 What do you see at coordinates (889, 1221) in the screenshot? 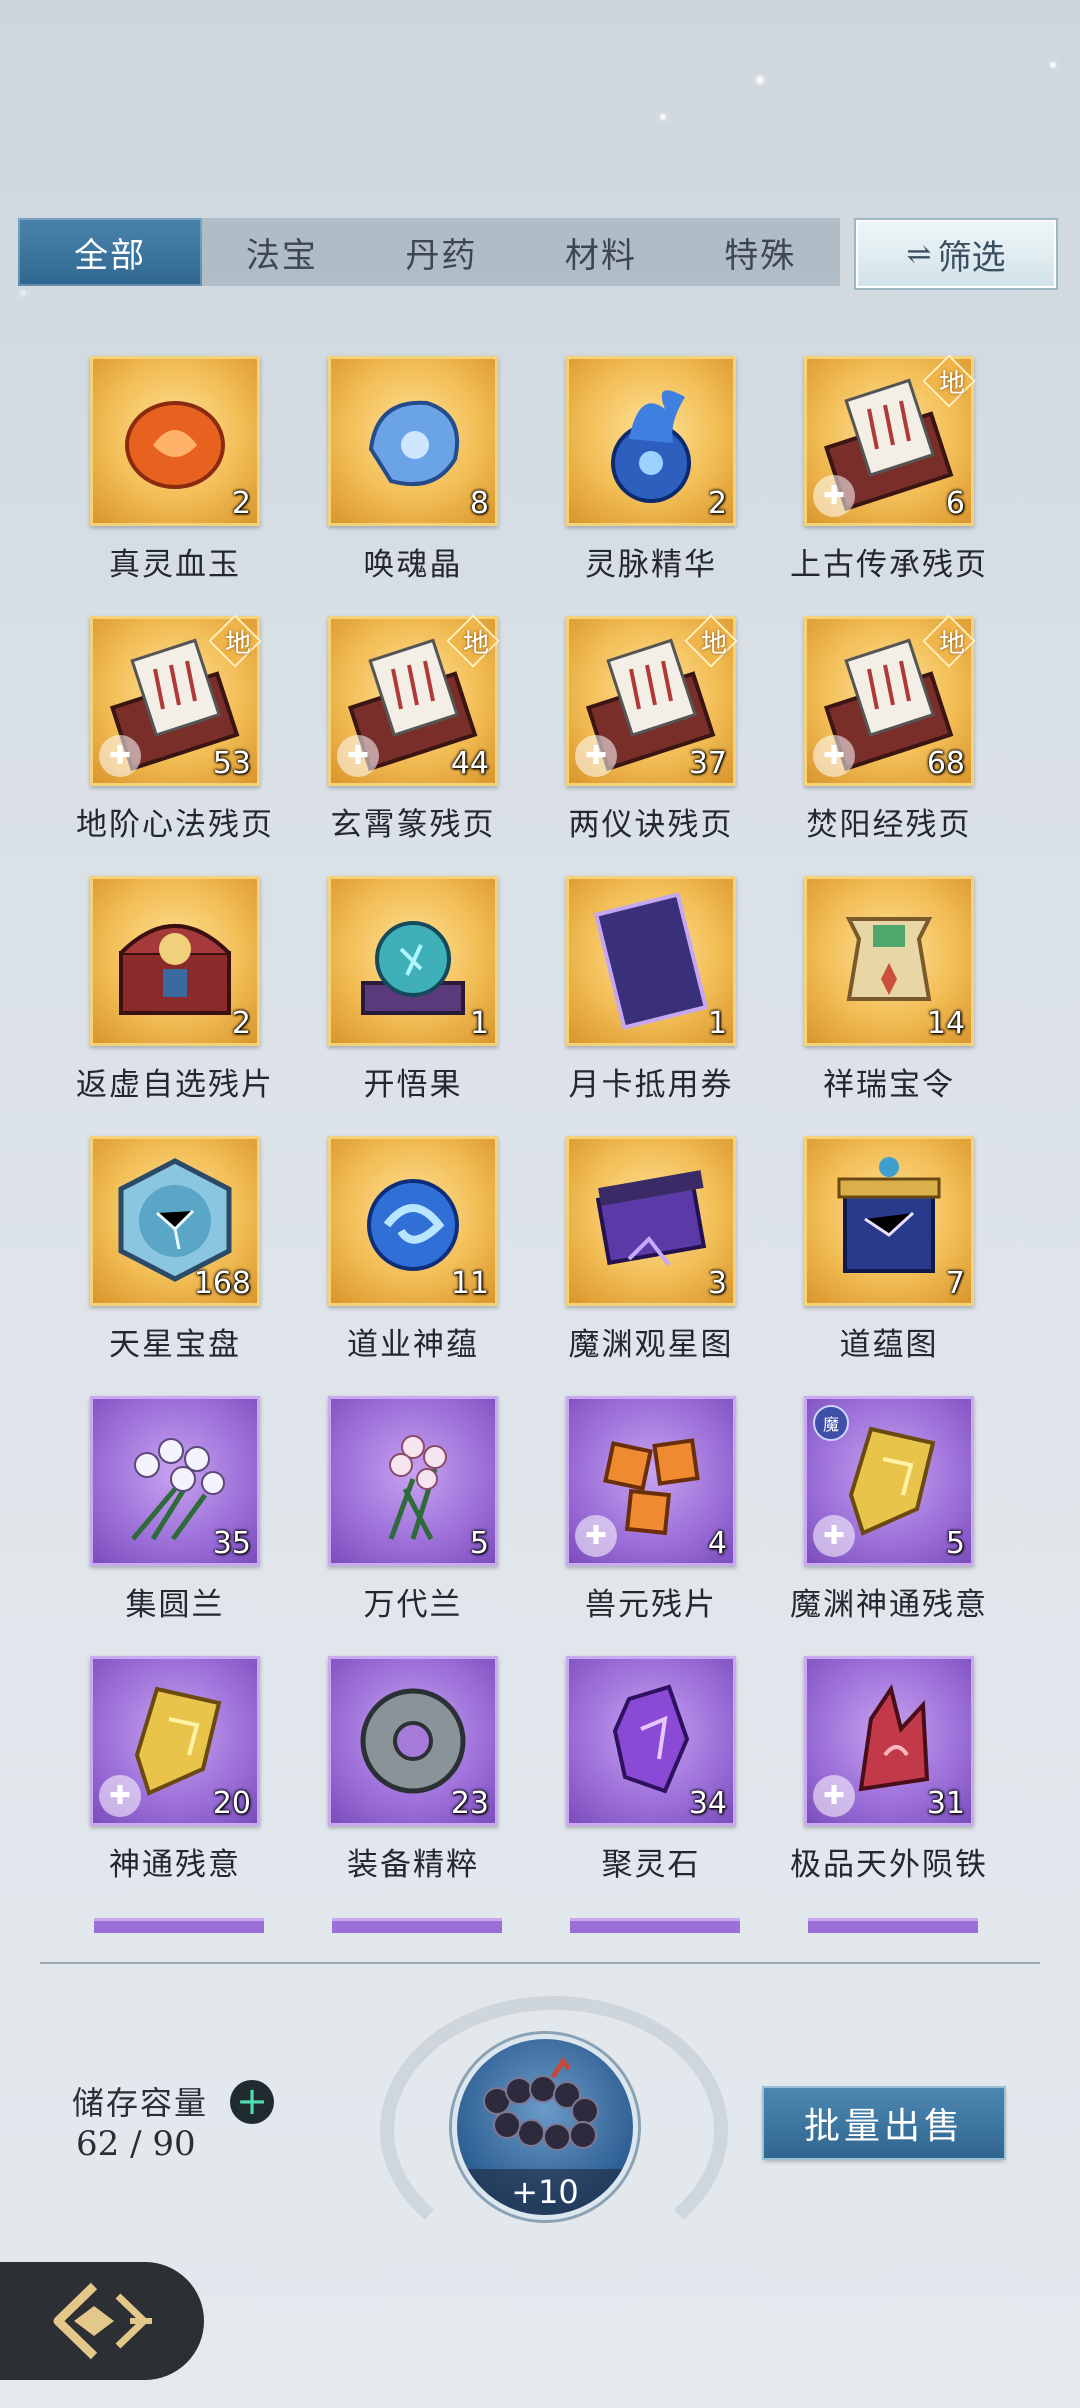
I see `item-icon-frame: 7` at bounding box center [889, 1221].